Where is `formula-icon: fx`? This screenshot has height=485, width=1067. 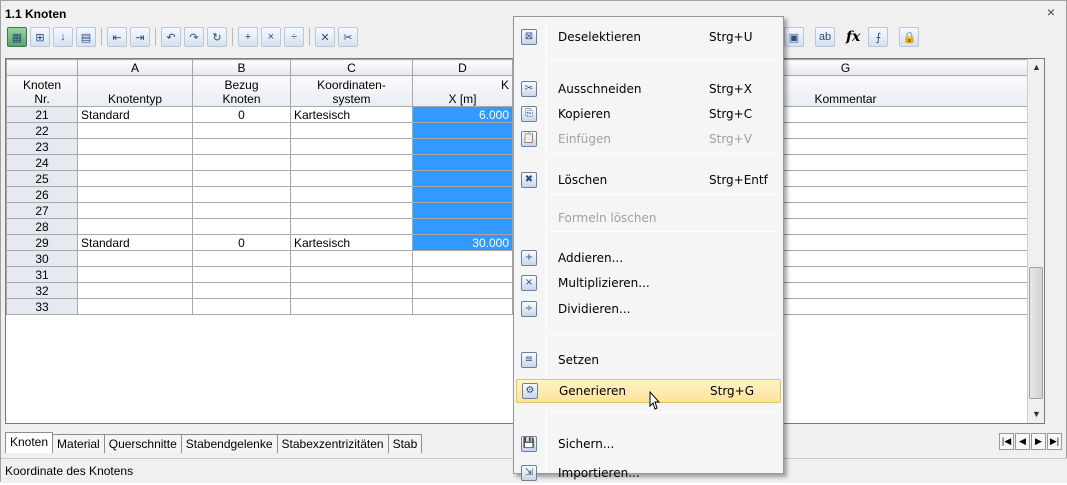
formula-icon: fx is located at coordinates (853, 37).